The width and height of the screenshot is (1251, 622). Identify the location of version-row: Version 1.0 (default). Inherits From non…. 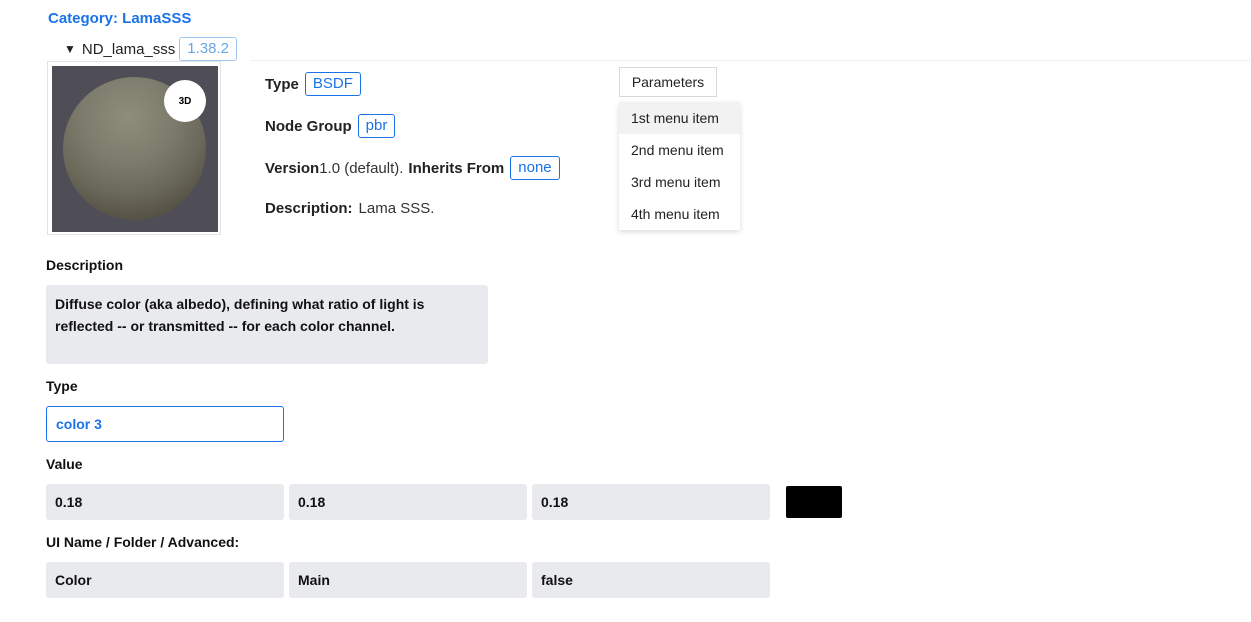
(412, 168).